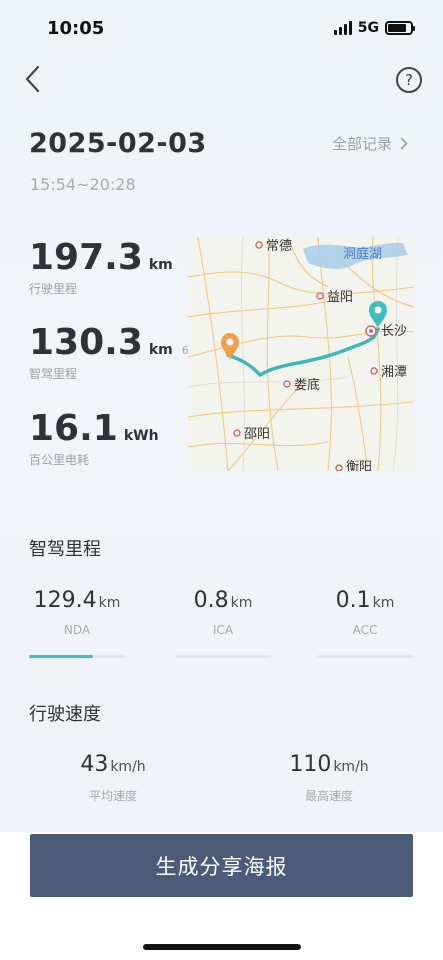 The image size is (443, 960). I want to click on nda-unit: km, so click(109, 603).